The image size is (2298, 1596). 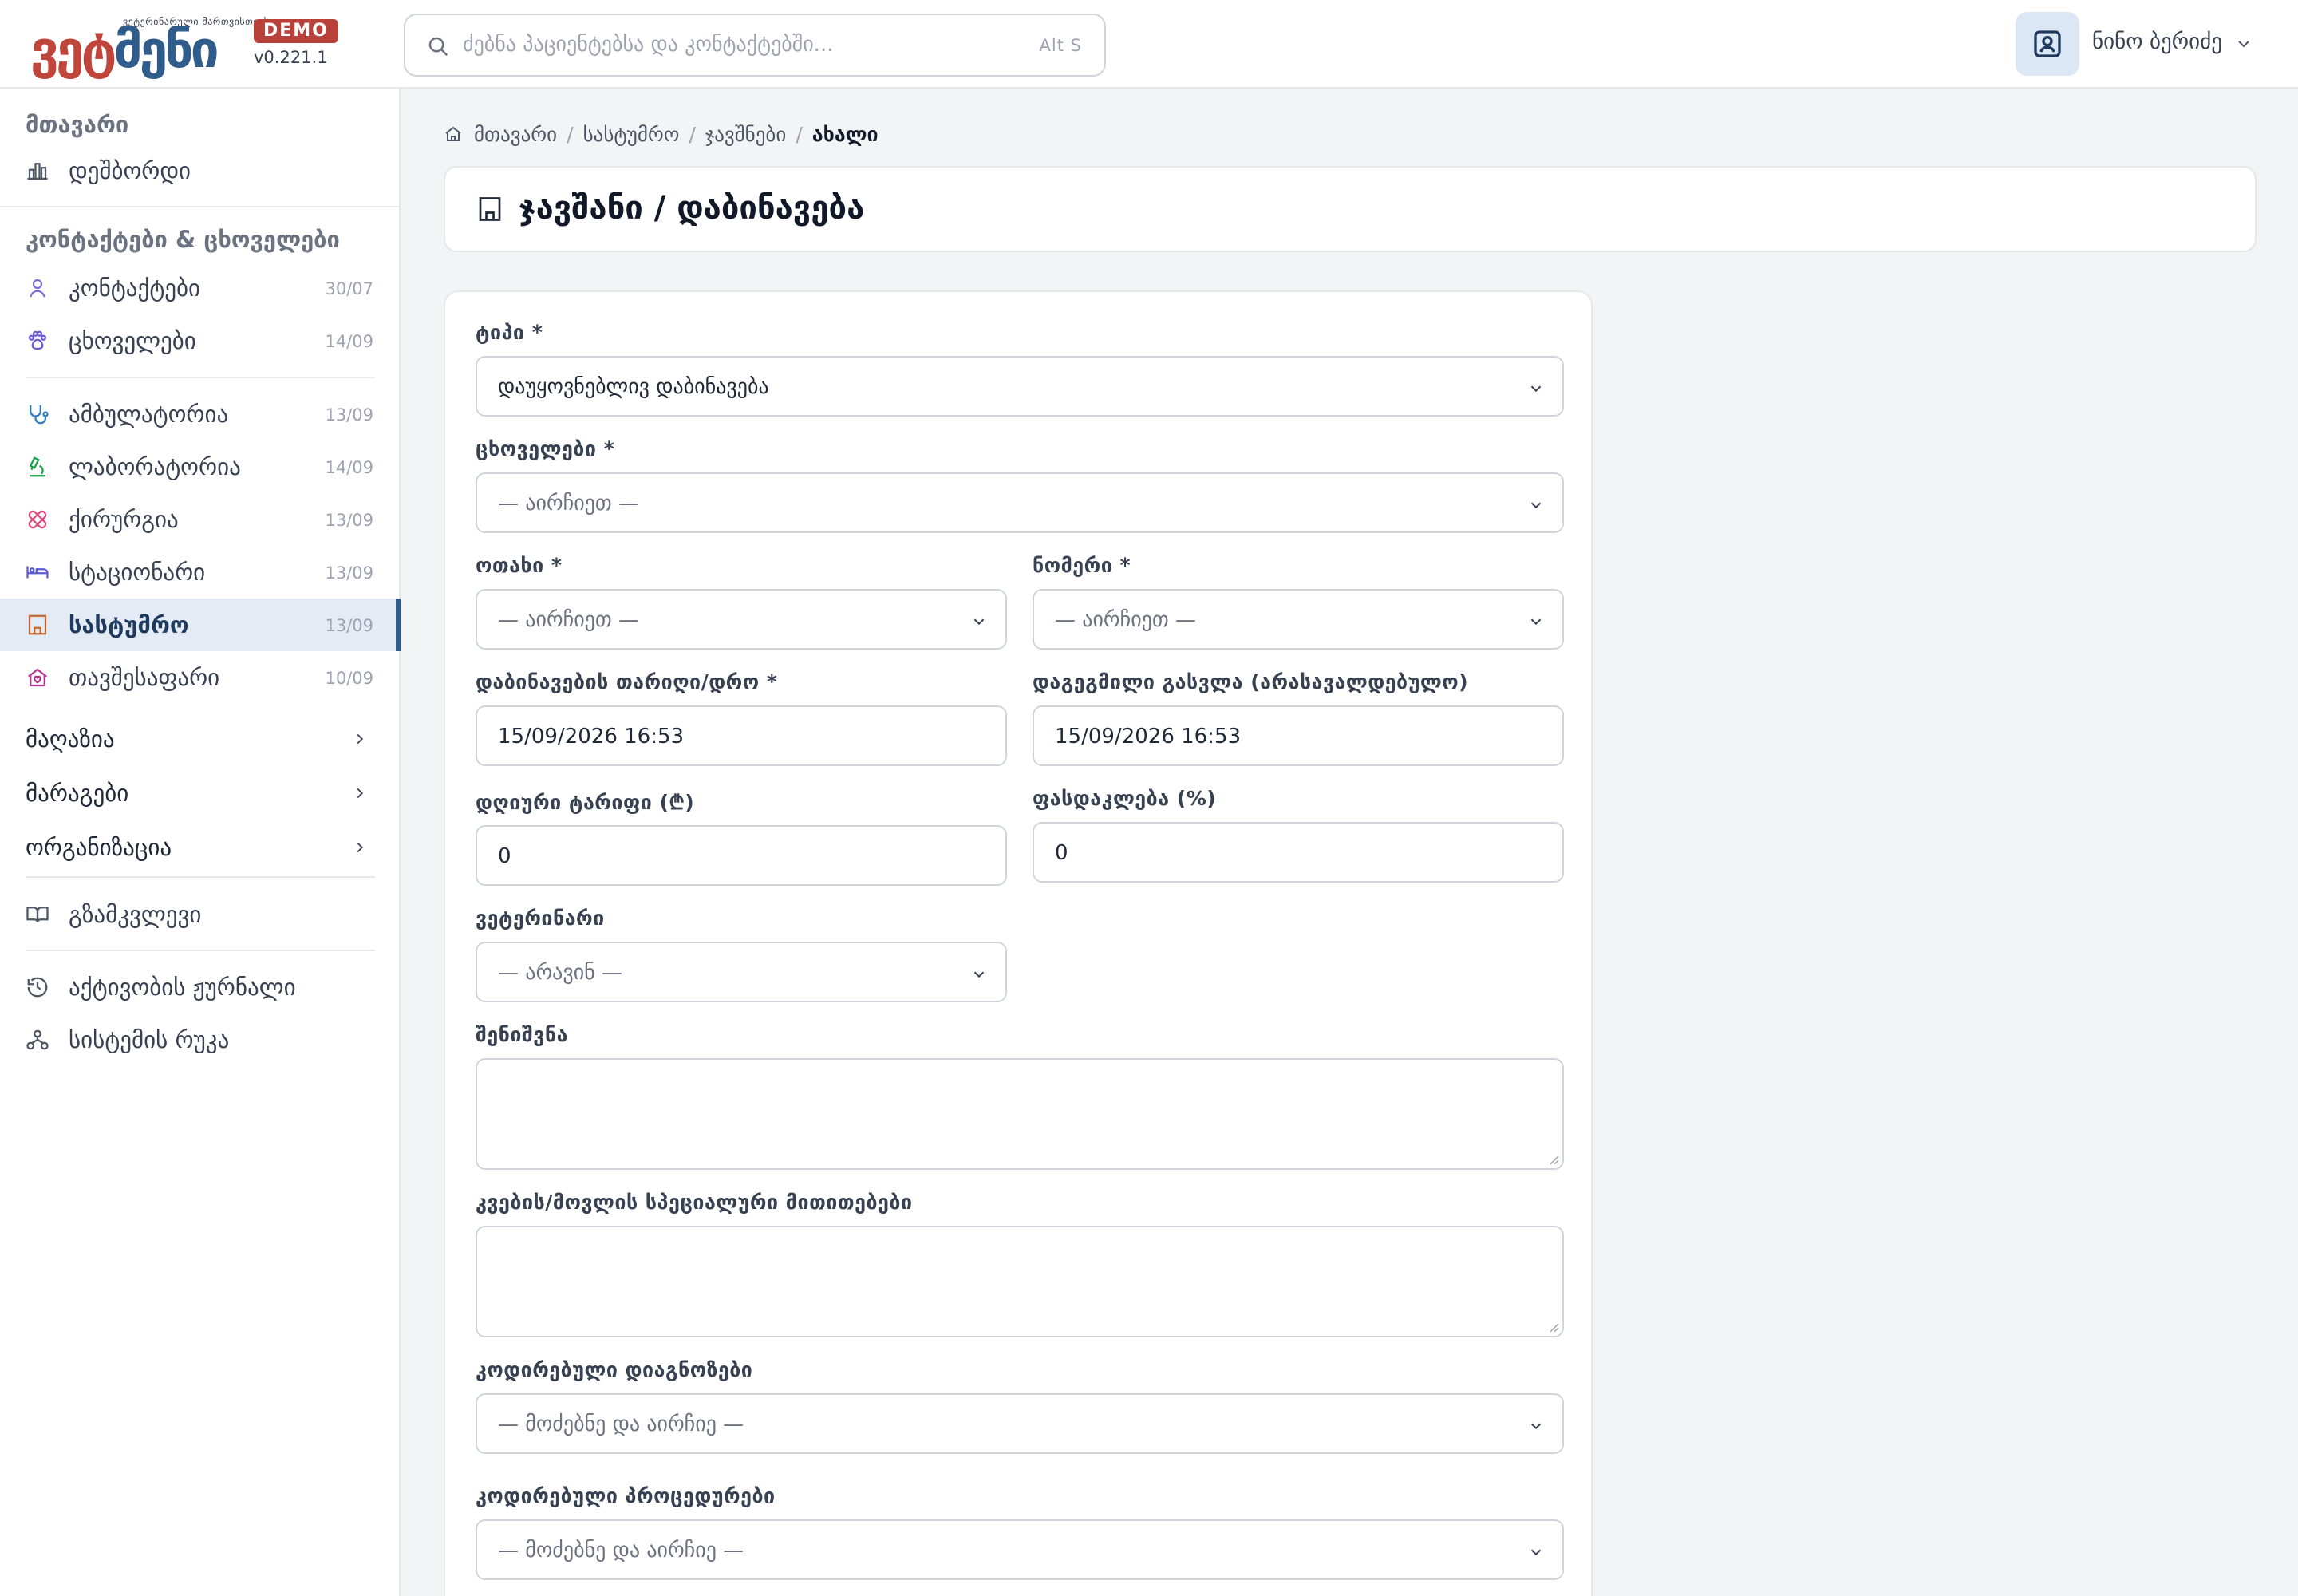 I want to click on room-select: — აირჩიეთ —, so click(x=741, y=619).